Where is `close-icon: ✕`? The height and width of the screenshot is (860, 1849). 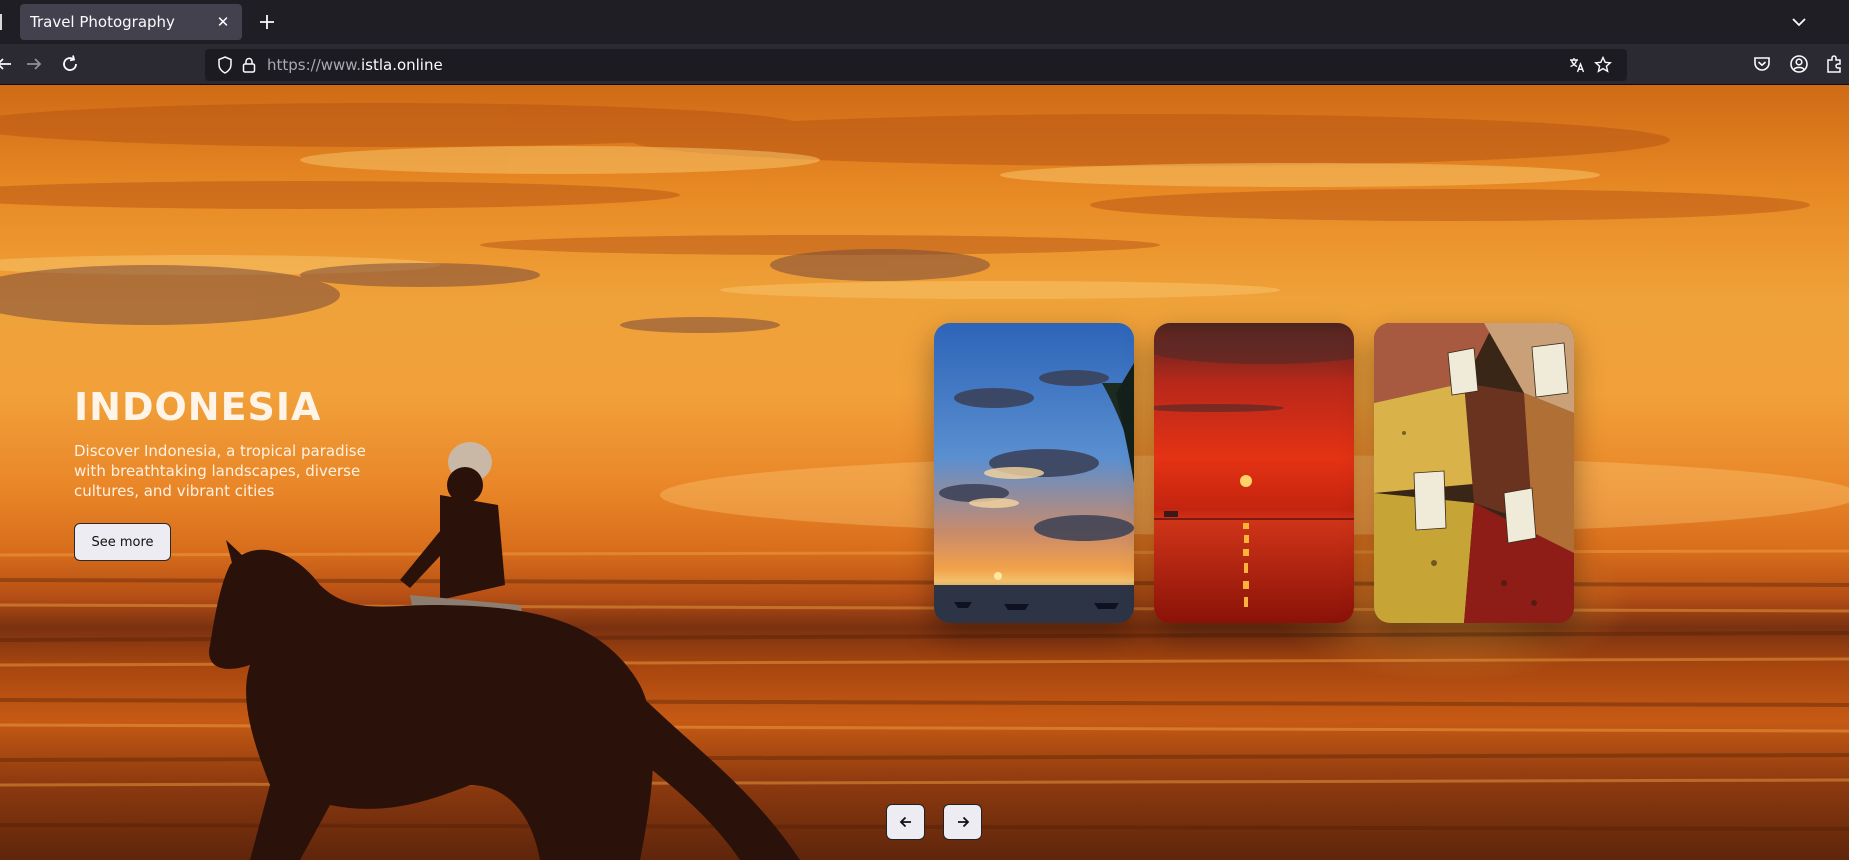
close-icon: ✕ is located at coordinates (223, 22).